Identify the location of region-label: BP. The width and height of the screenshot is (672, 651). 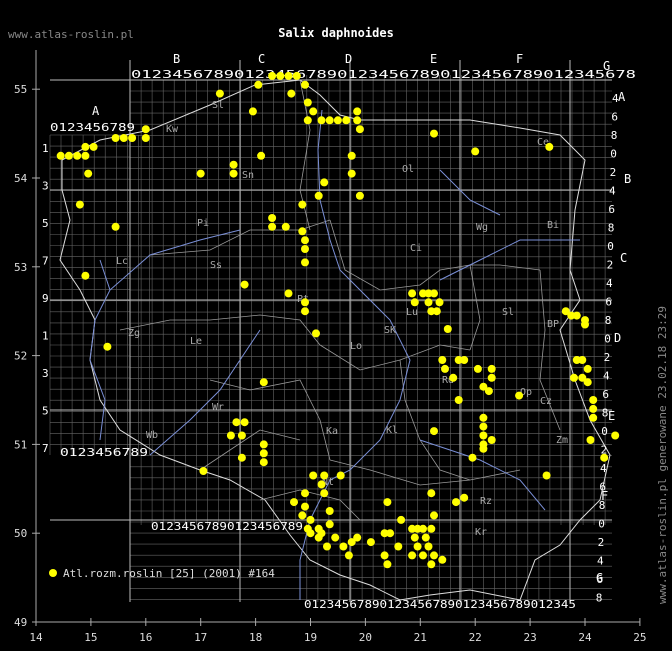
(553, 324).